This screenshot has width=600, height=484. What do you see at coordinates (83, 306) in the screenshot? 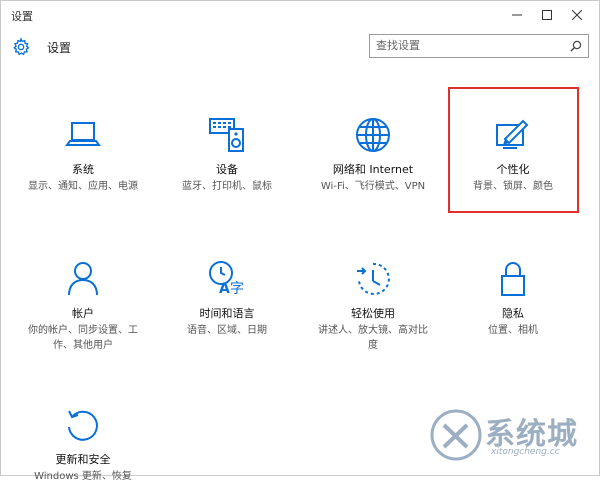
I see `tile-accounts: 帐户 你的帐户、同步设置、工作、其他用户` at bounding box center [83, 306].